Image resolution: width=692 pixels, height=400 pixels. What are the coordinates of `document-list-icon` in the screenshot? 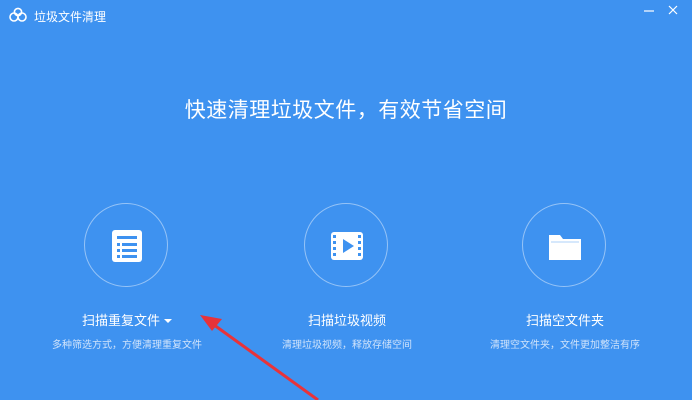 It's located at (127, 246).